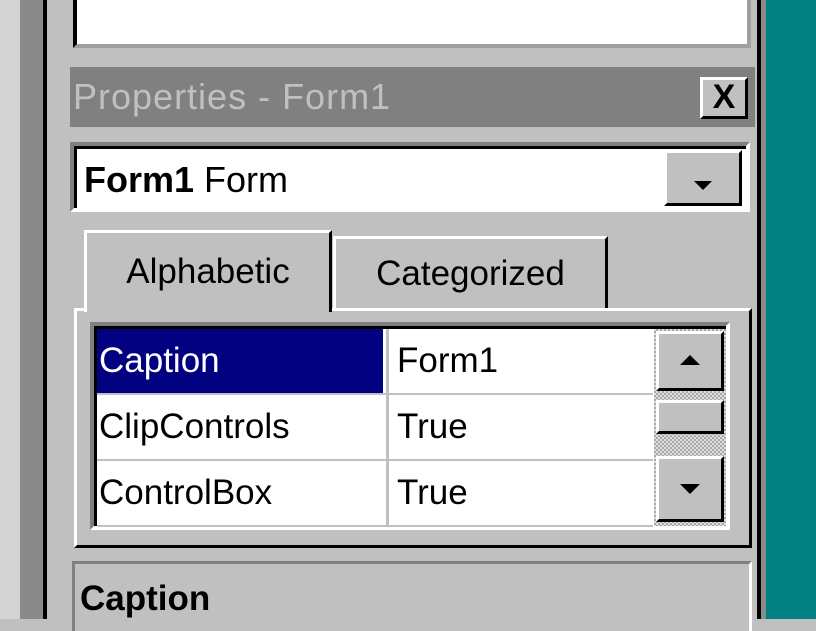 The height and width of the screenshot is (631, 816). I want to click on description-title: Caption, so click(145, 598).